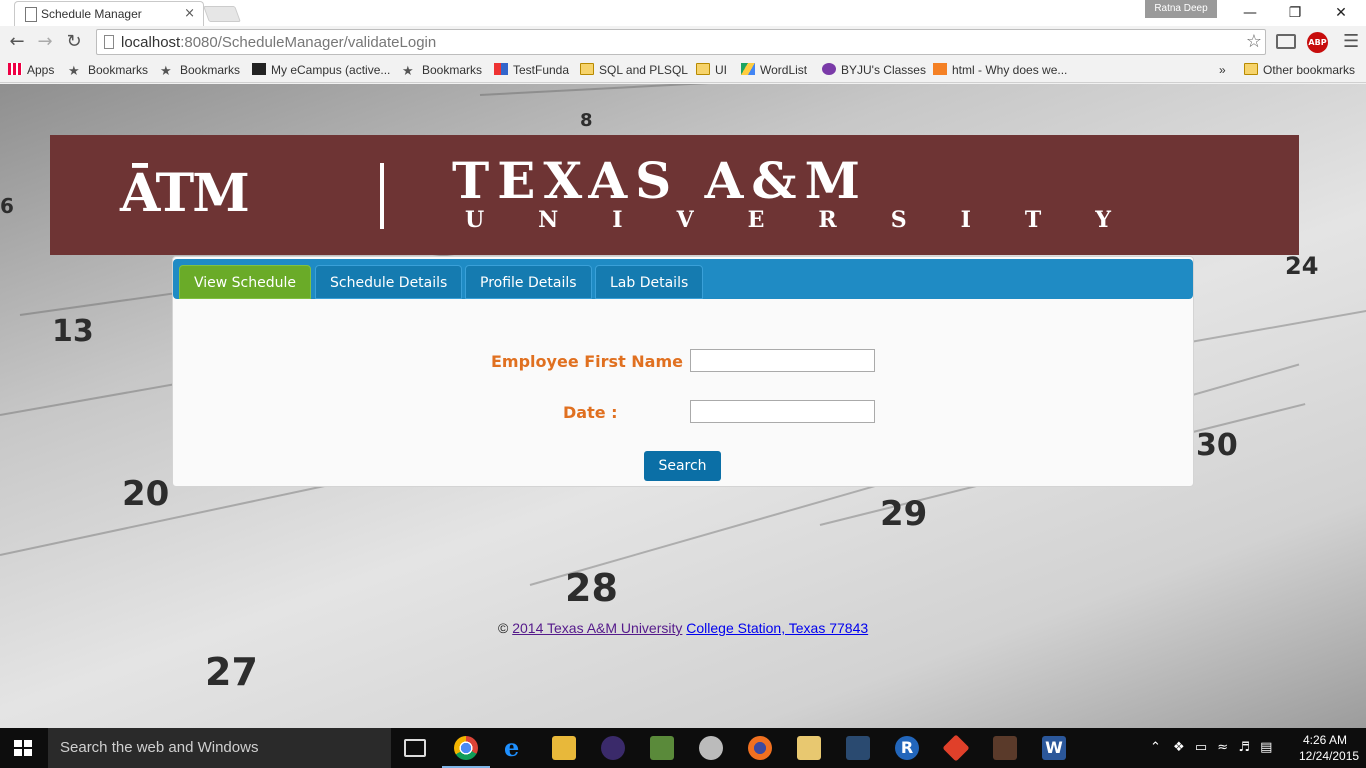 The image size is (1366, 768). What do you see at coordinates (1295, 13) in the screenshot?
I see `restore-icon: ❐` at bounding box center [1295, 13].